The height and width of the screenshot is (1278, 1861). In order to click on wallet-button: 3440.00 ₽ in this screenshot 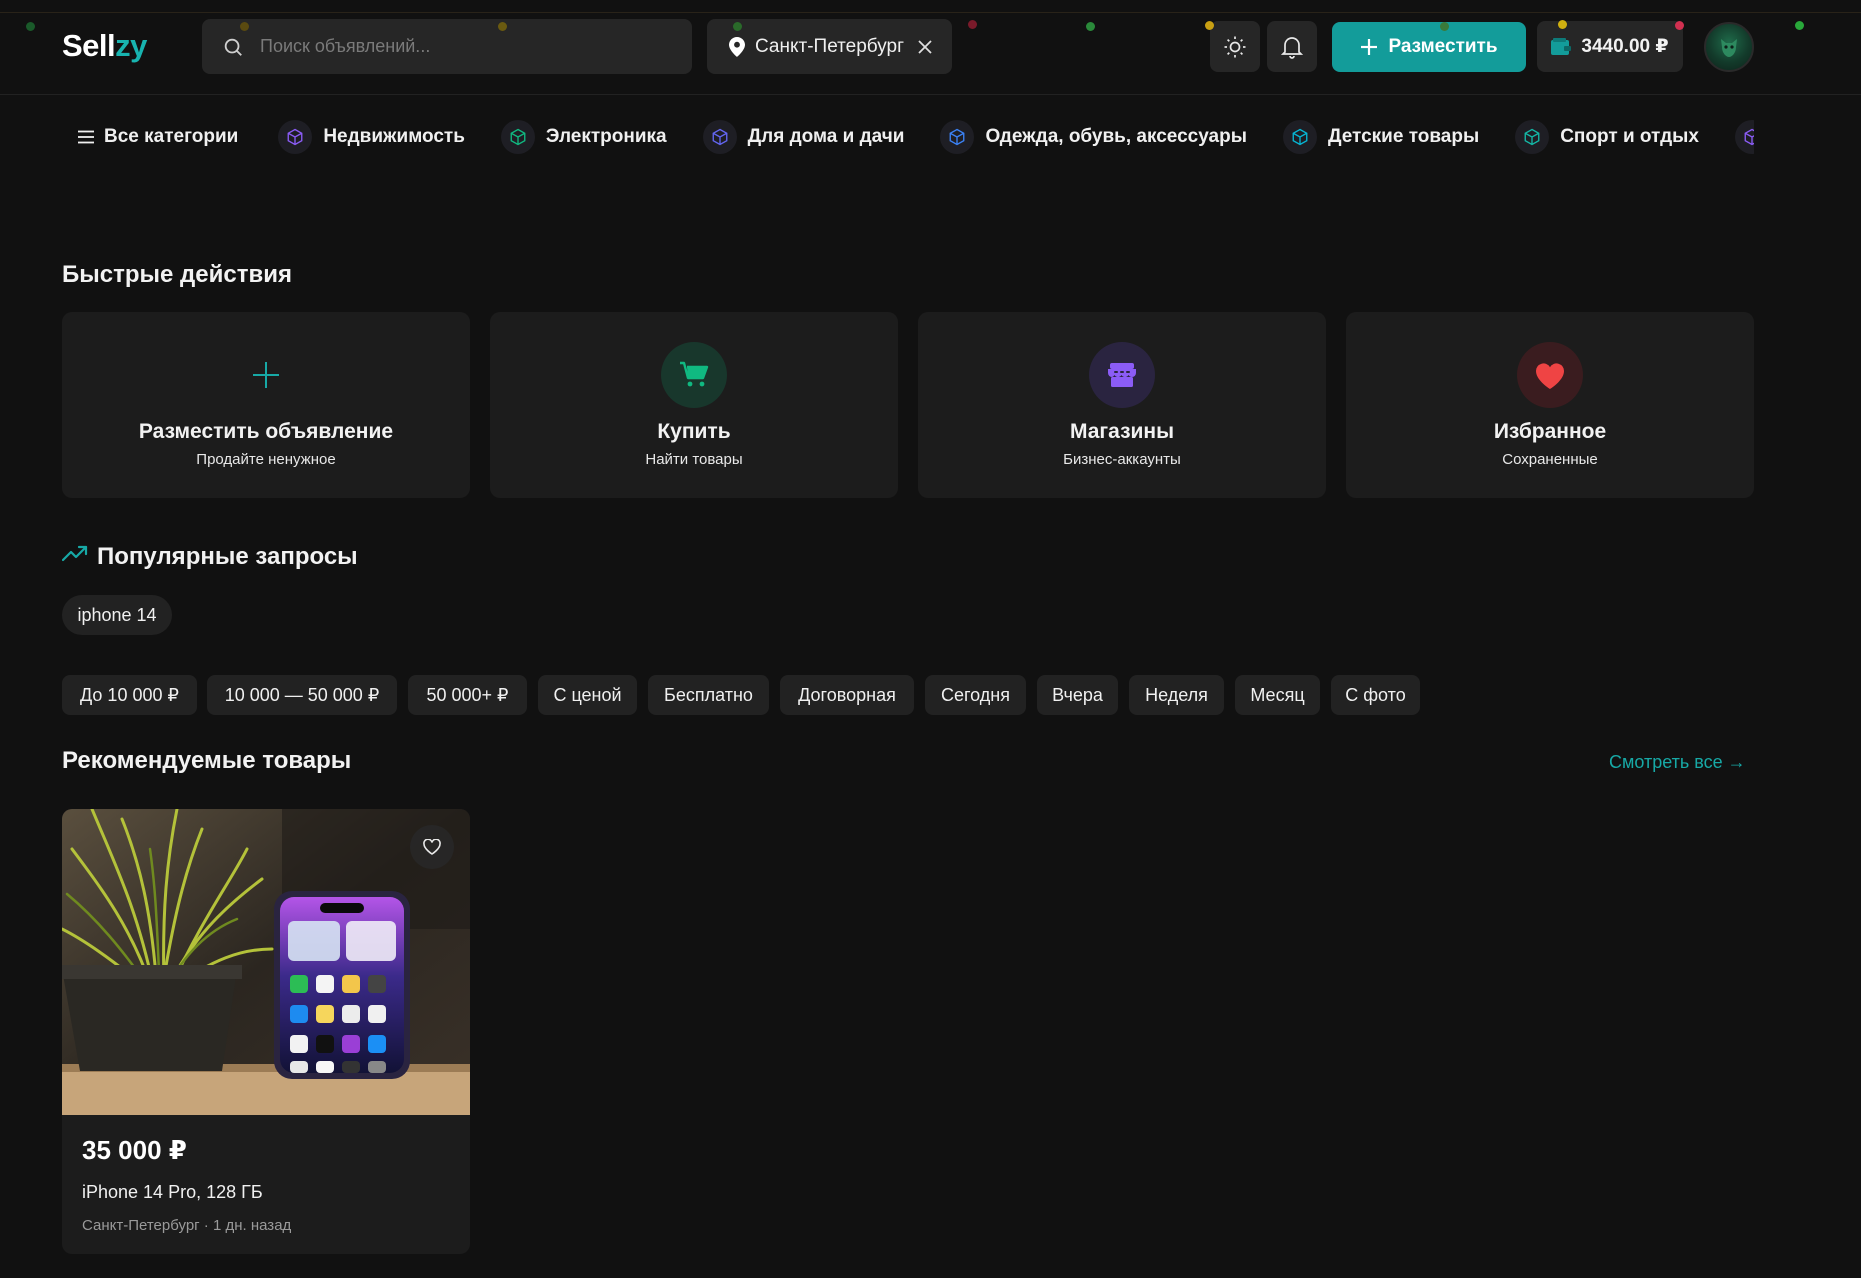, I will do `click(1610, 46)`.